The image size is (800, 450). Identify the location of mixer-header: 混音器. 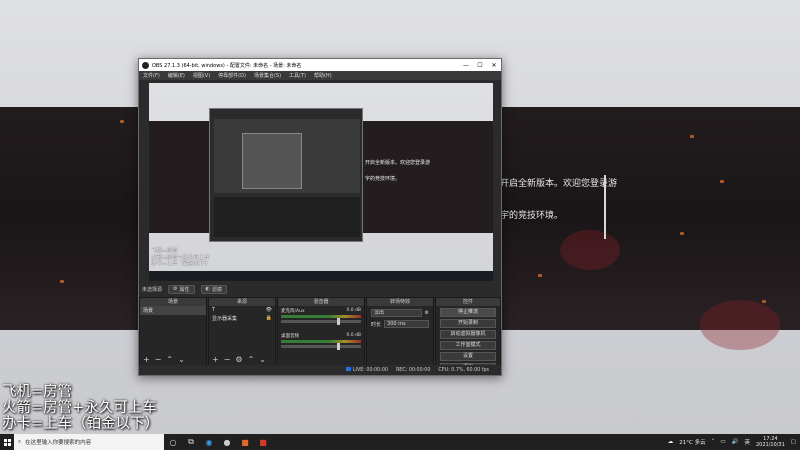
(321, 302).